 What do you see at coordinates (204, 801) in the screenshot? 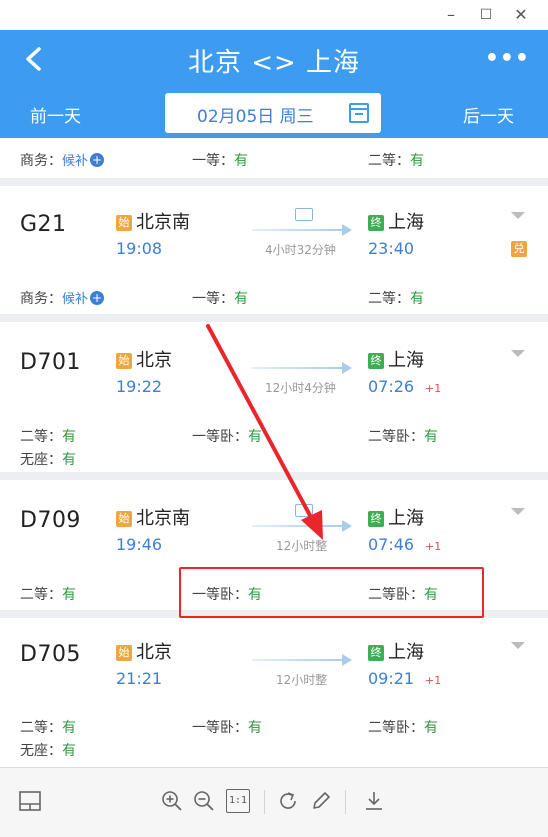
I see `zoom-out-icon` at bounding box center [204, 801].